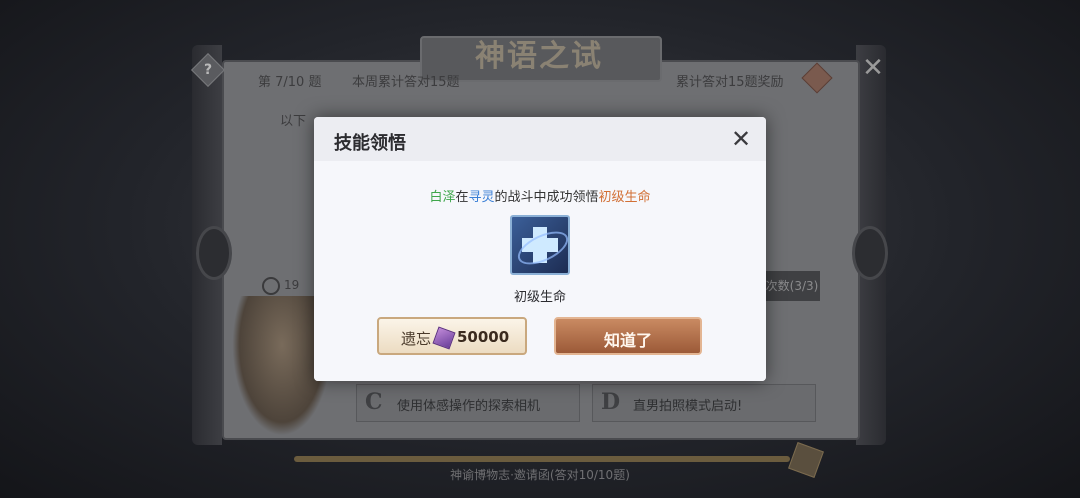 Image resolution: width=1080 pixels, height=498 pixels. Describe the element at coordinates (370, 143) in the screenshot. I see `dialog-title: 技能领悟` at that location.